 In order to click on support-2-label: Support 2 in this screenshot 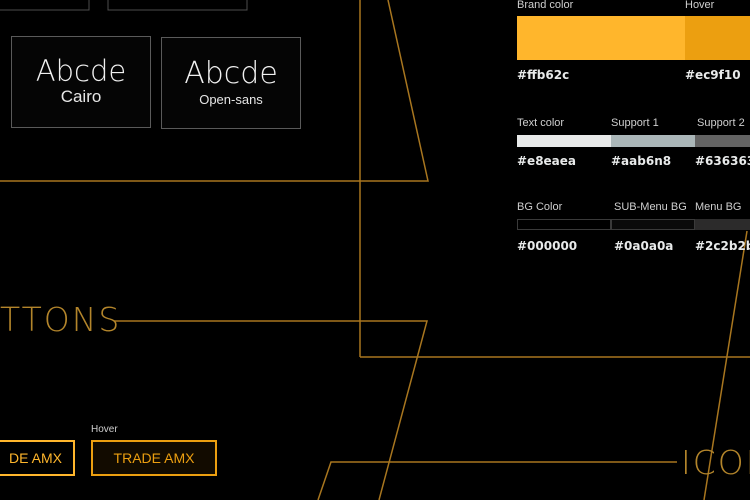, I will do `click(721, 123)`.